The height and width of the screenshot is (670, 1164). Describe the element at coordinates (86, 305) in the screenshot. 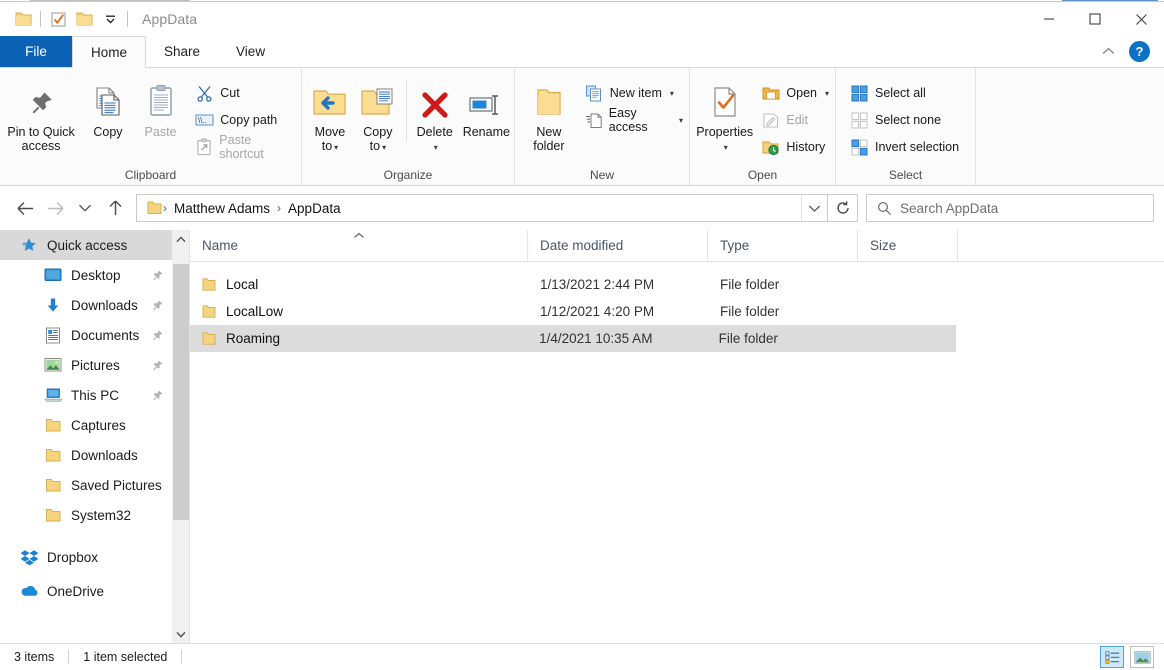

I see `sidebar-item-downloads: Downloads` at that location.